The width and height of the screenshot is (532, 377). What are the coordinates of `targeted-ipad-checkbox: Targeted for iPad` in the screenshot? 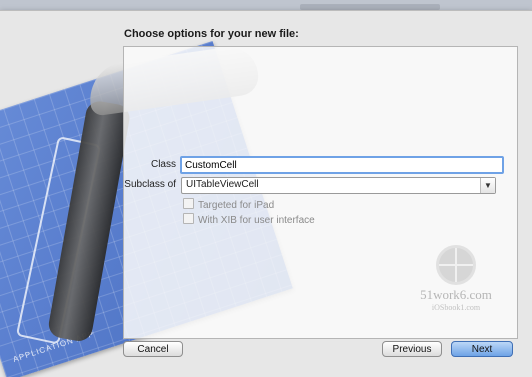 It's located at (229, 204).